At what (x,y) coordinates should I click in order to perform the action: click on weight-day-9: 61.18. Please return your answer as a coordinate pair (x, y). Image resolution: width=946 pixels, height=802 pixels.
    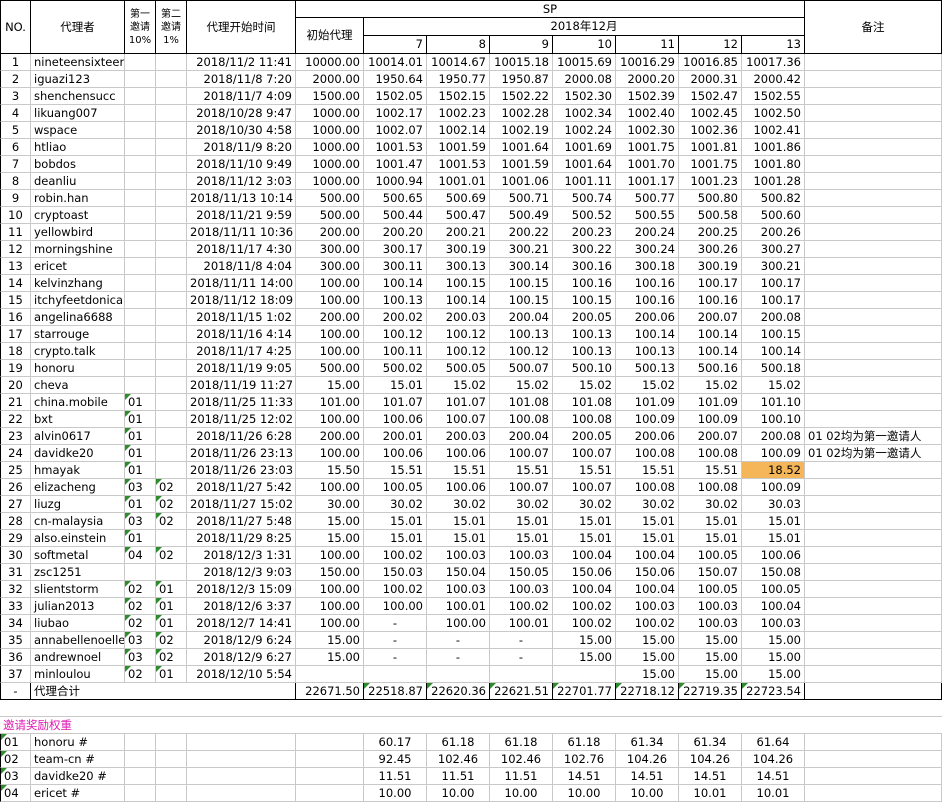
    Looking at the image, I should click on (521, 742).